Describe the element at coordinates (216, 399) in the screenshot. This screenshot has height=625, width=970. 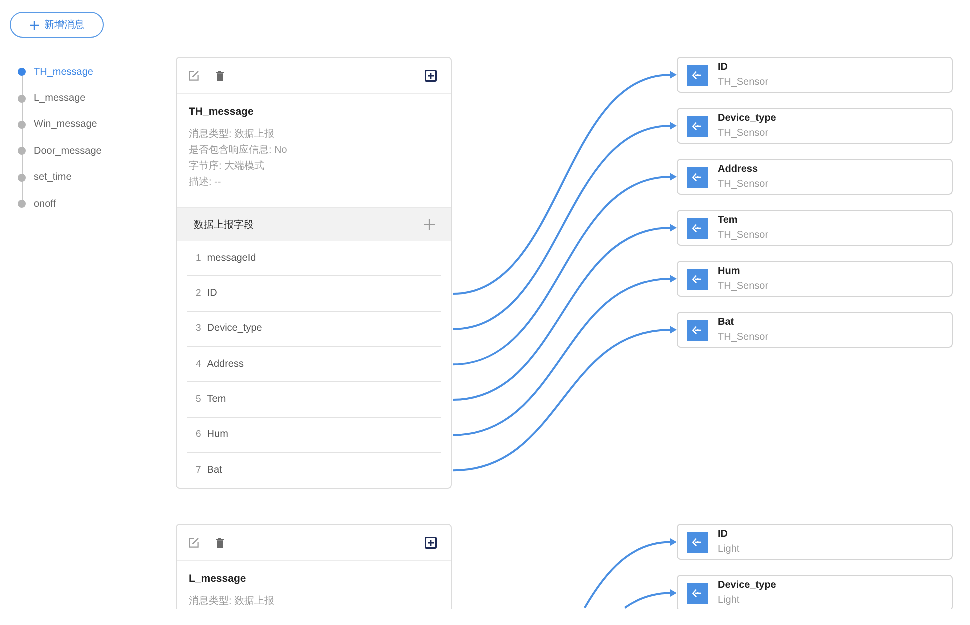
I see `field-name: Tem` at that location.